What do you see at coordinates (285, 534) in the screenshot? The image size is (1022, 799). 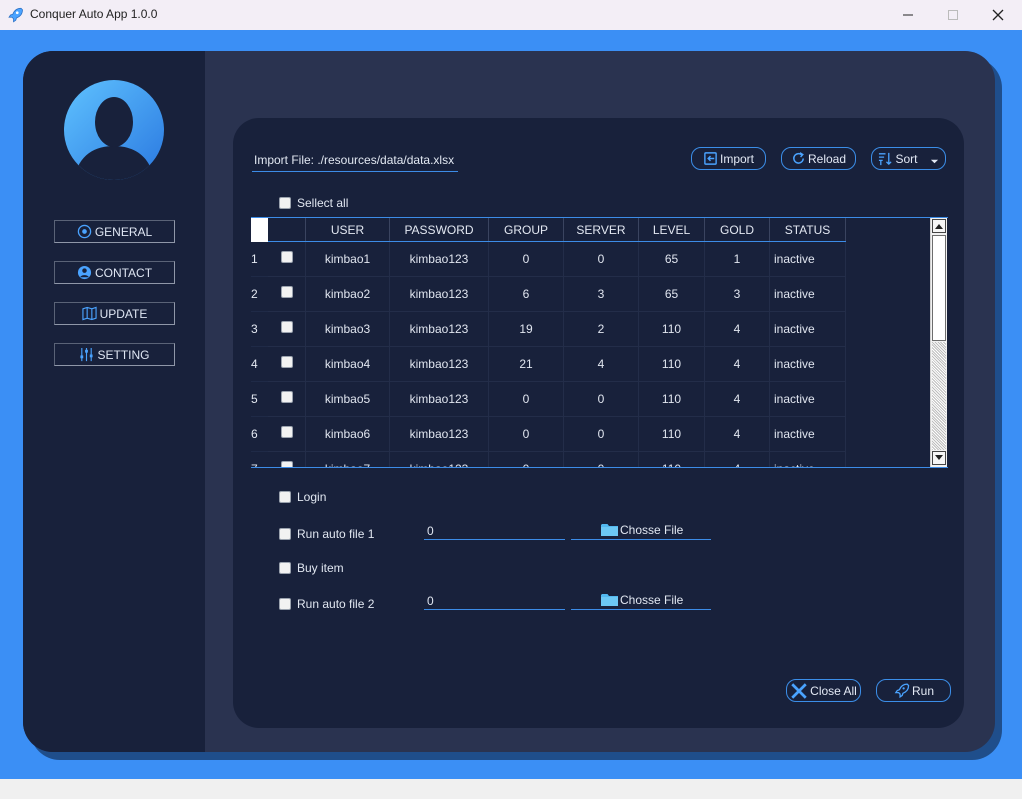 I see `run-auto-file-1-checkbox` at bounding box center [285, 534].